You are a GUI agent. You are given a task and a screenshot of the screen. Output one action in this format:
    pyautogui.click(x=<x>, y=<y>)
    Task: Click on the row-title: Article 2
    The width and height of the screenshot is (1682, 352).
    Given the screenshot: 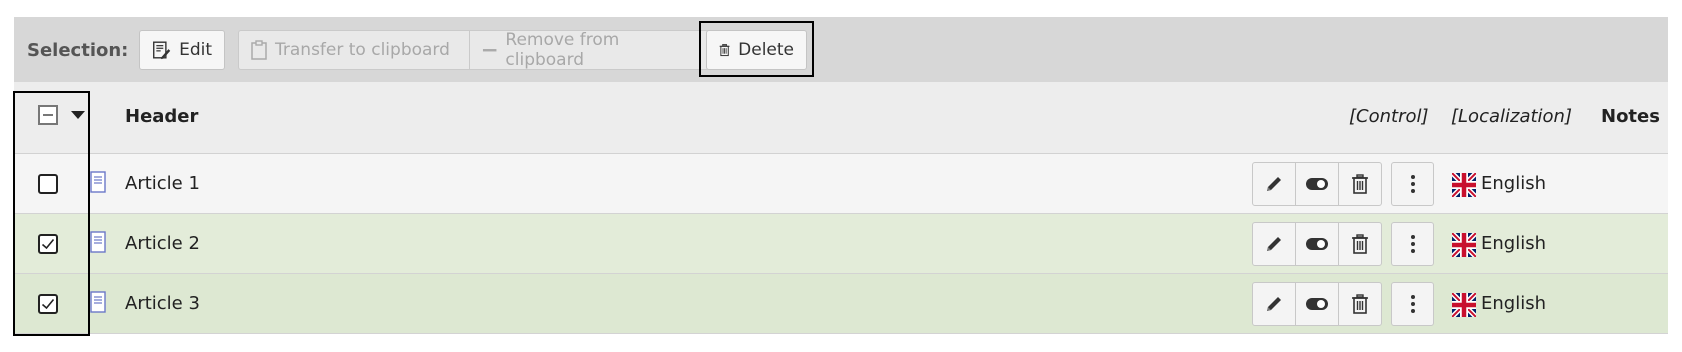 What is the action you would take?
    pyautogui.click(x=162, y=243)
    